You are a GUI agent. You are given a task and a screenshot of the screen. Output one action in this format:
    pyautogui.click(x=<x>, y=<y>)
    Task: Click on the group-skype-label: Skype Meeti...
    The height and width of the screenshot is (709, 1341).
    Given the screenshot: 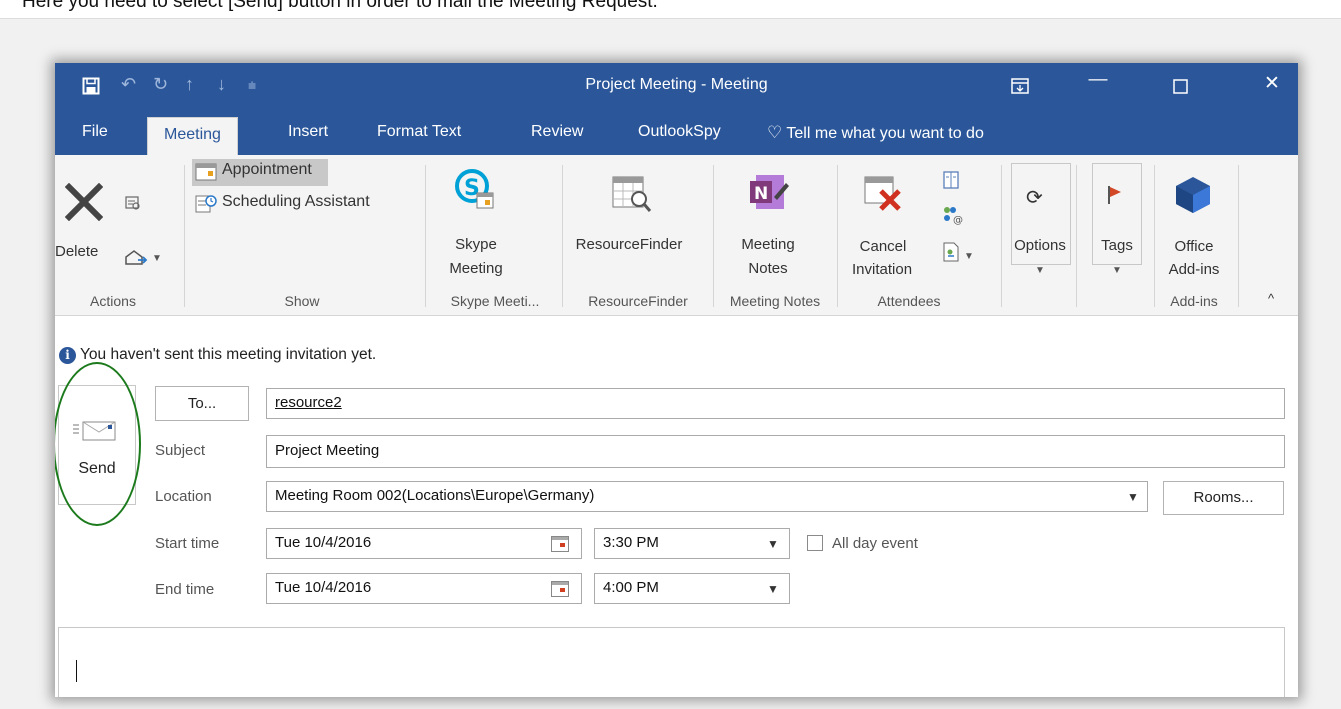 What is the action you would take?
    pyautogui.click(x=495, y=301)
    